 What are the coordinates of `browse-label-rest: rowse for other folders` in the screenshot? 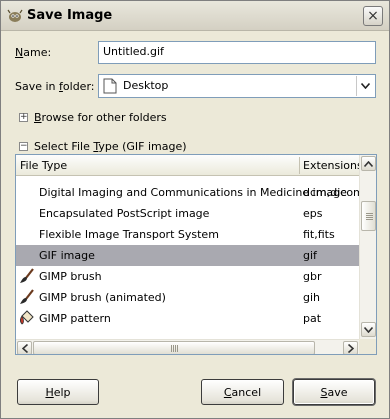 It's located at (104, 117).